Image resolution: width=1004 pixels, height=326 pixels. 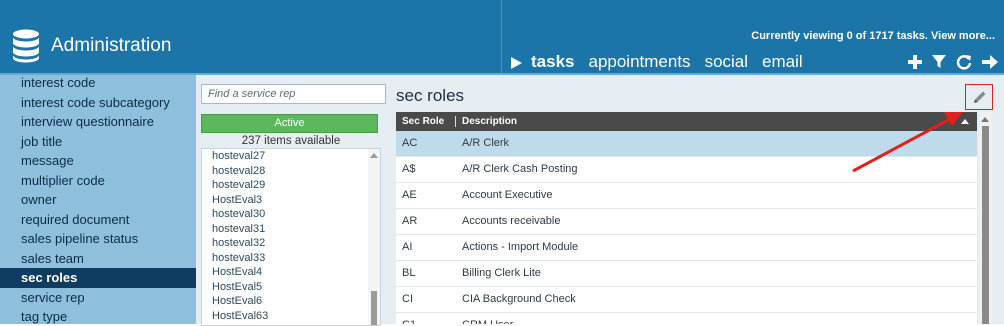 What do you see at coordinates (410, 221) in the screenshot?
I see `cell-sec-role: AR` at bounding box center [410, 221].